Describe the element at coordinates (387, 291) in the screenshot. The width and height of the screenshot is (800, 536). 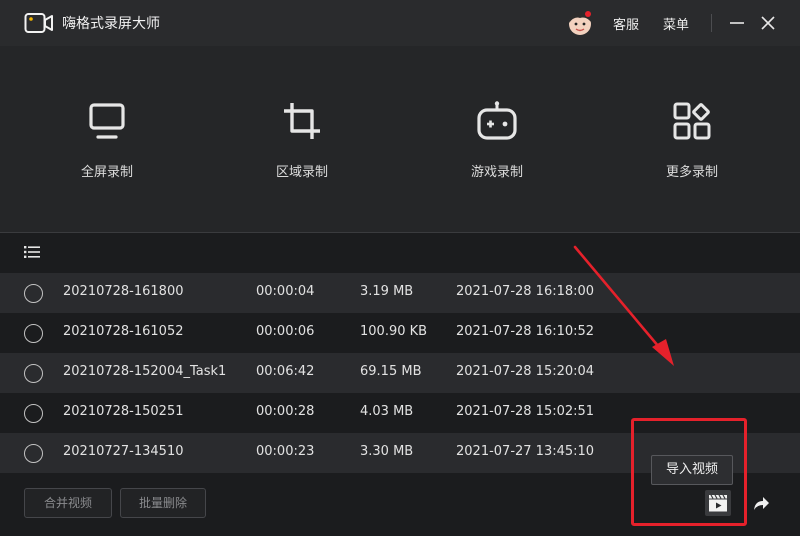
I see `recording-size: 3.19 MB` at that location.